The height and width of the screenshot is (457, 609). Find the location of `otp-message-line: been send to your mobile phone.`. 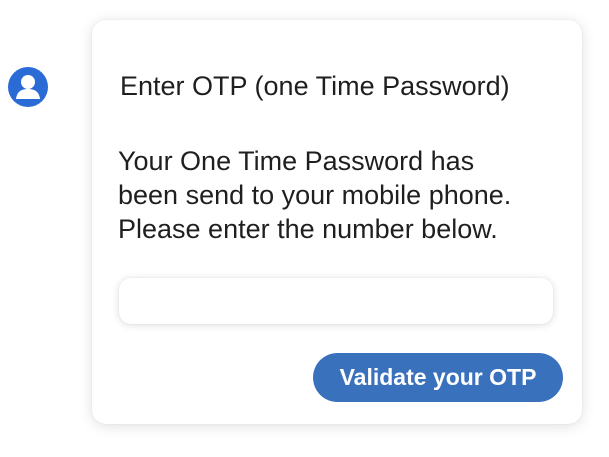

otp-message-line: been send to your mobile phone. is located at coordinates (315, 195).